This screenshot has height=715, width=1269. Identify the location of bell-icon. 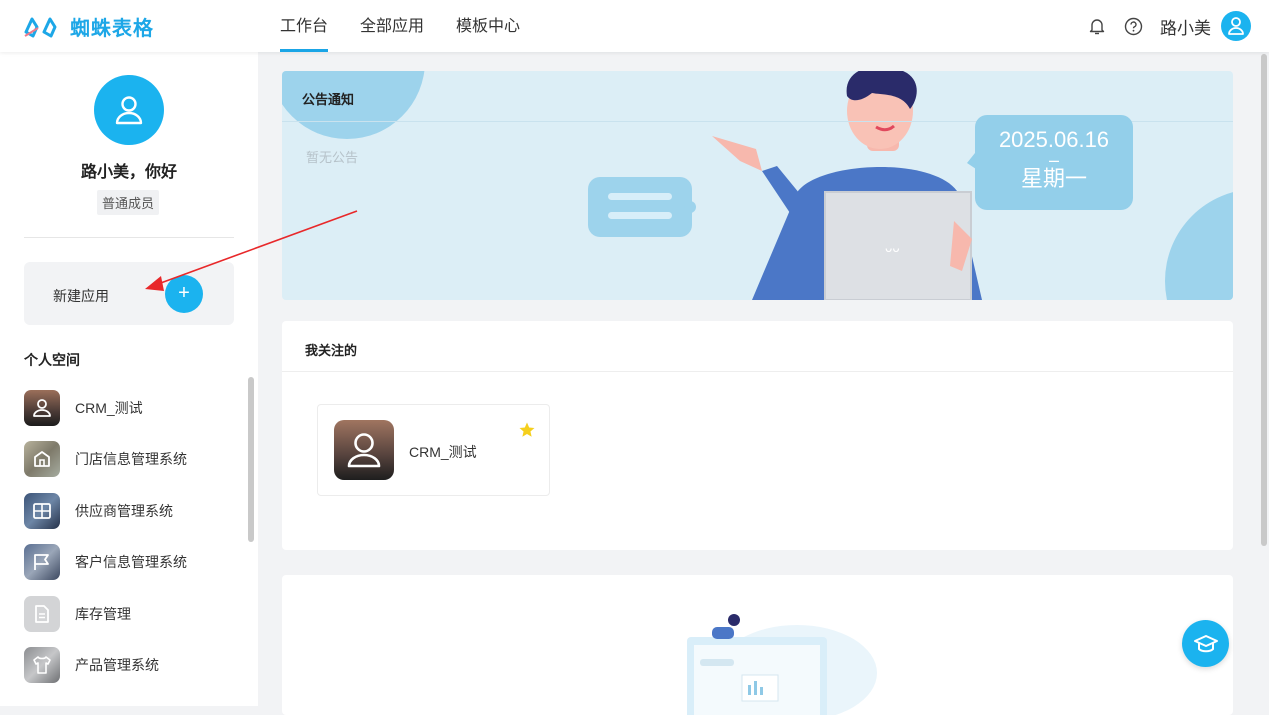
(1097, 26).